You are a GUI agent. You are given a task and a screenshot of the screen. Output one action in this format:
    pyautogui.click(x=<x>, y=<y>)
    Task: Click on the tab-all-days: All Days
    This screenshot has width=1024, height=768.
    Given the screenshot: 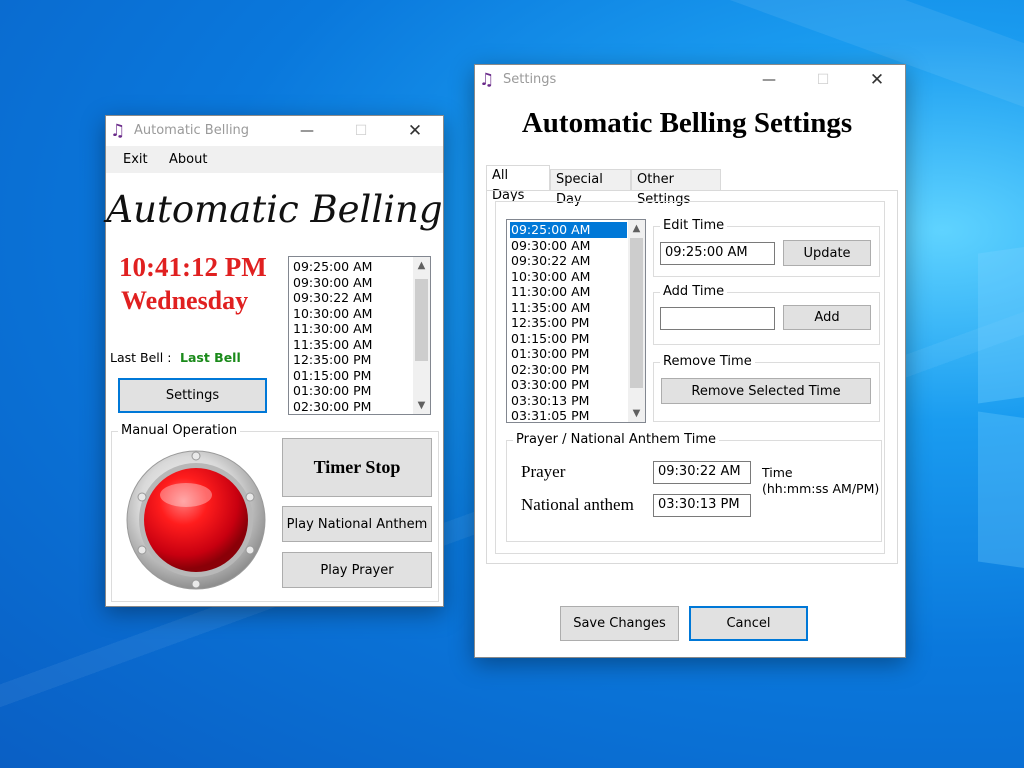 What is the action you would take?
    pyautogui.click(x=518, y=184)
    